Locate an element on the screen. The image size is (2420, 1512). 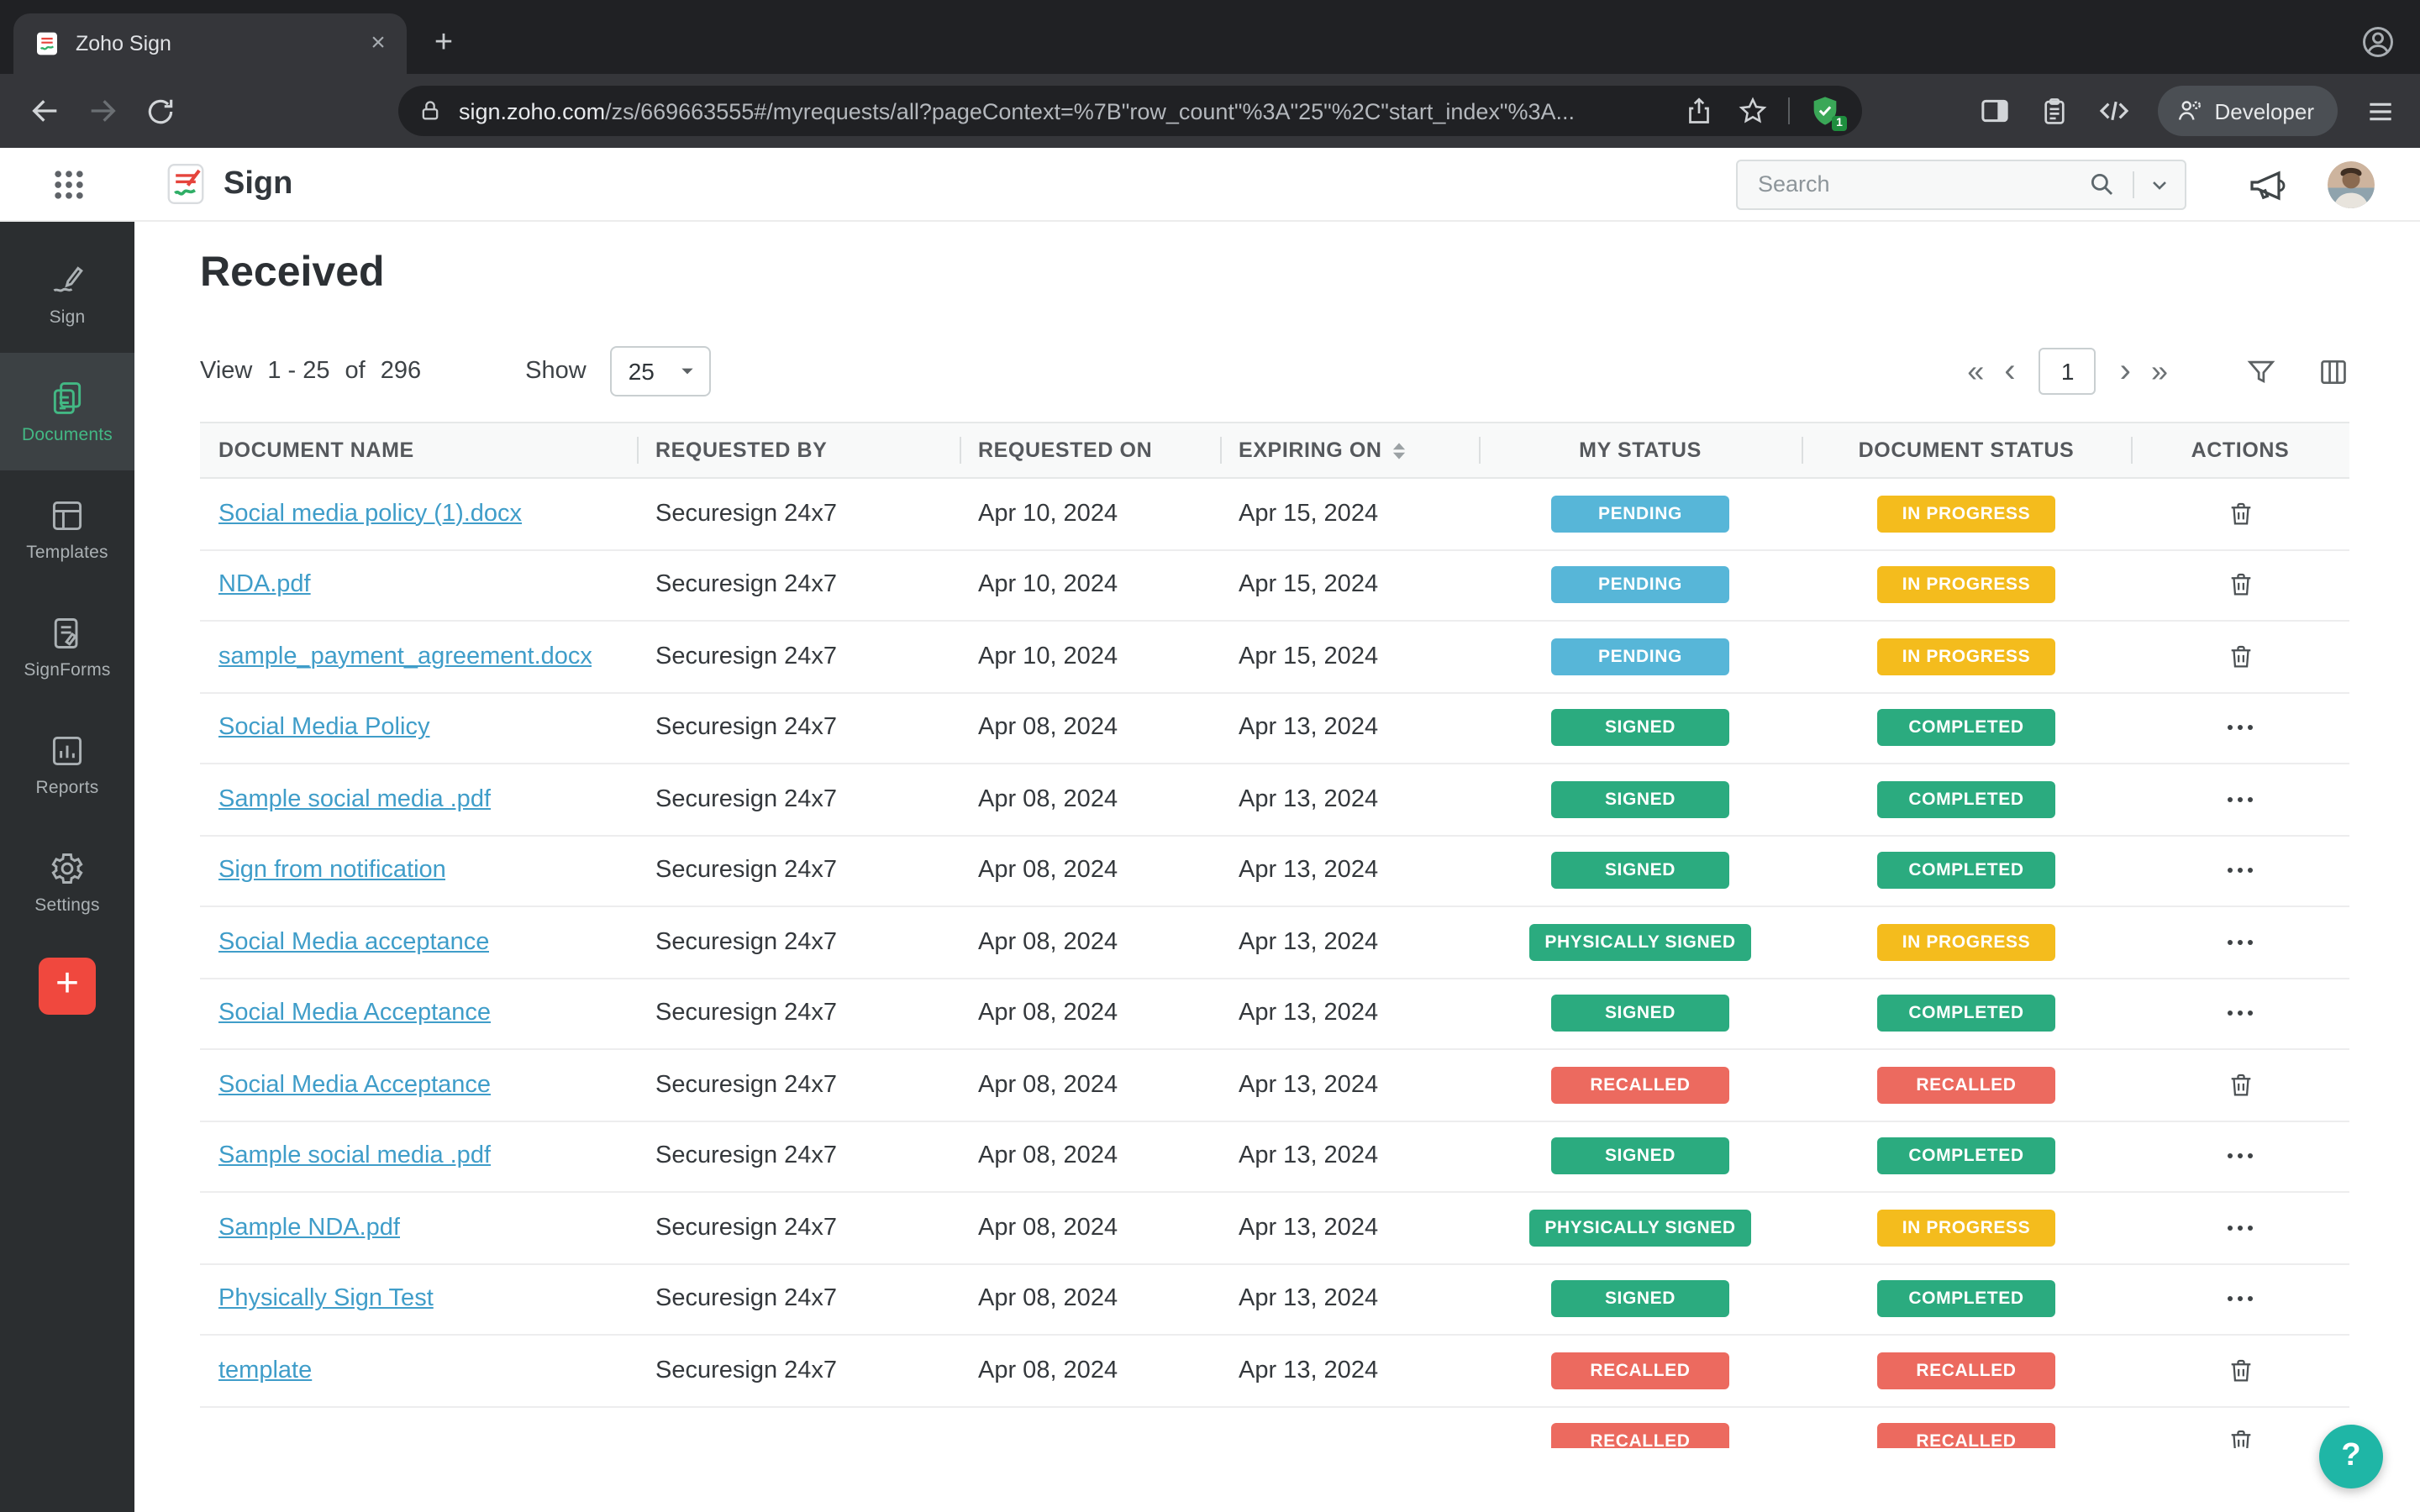
sidebar-item-settings: Settings is located at coordinates (67, 882).